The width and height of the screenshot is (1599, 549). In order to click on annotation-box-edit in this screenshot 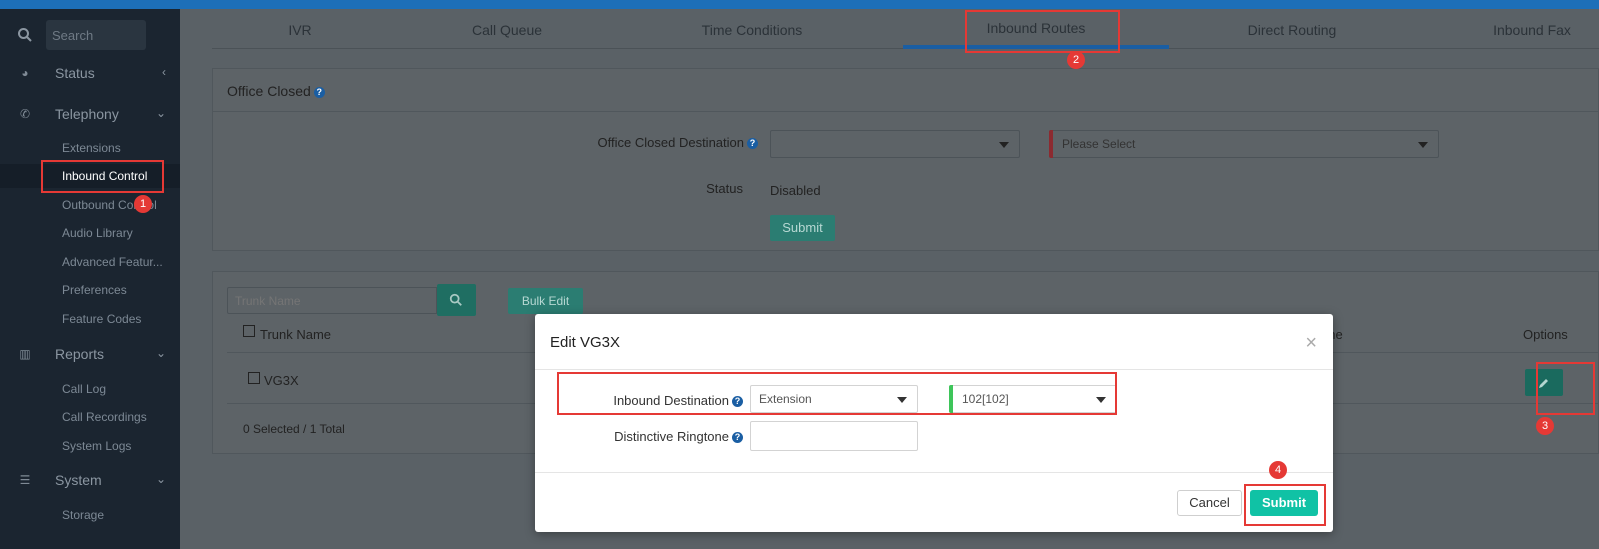, I will do `click(1565, 388)`.